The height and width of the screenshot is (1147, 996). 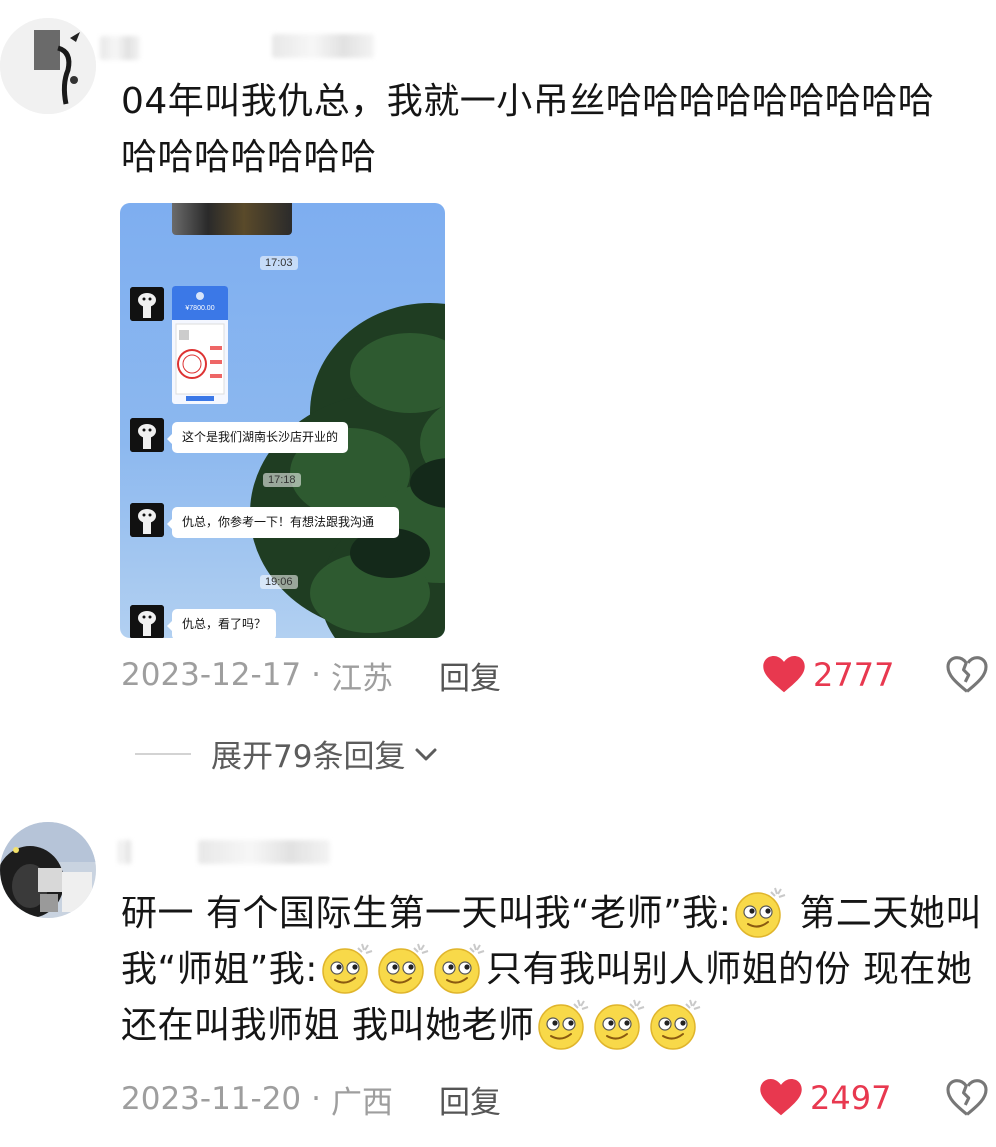 I want to click on like-button: 2497, so click(x=825, y=1098).